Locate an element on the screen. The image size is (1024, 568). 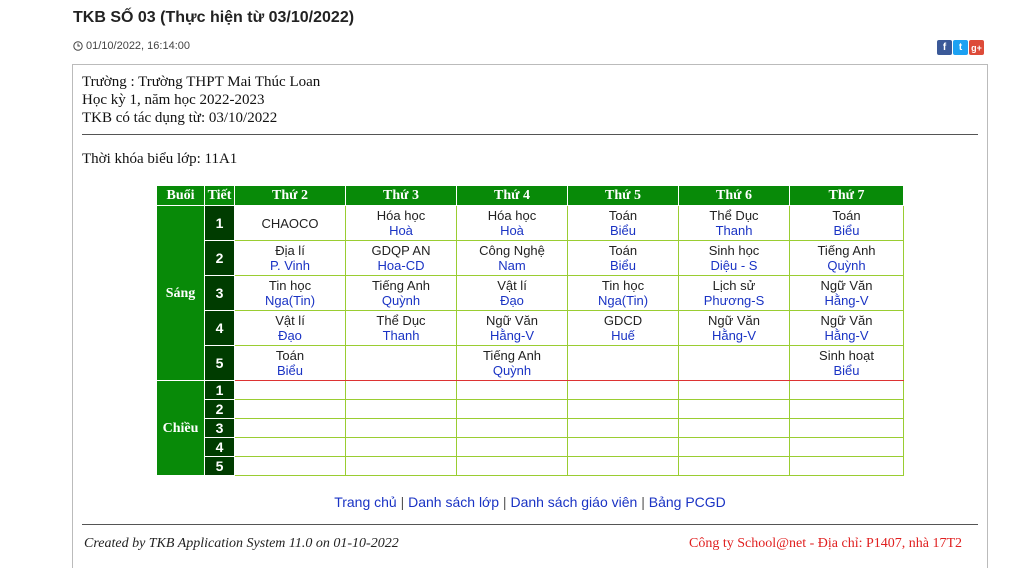
subject-name: Hóa học is located at coordinates (401, 215).